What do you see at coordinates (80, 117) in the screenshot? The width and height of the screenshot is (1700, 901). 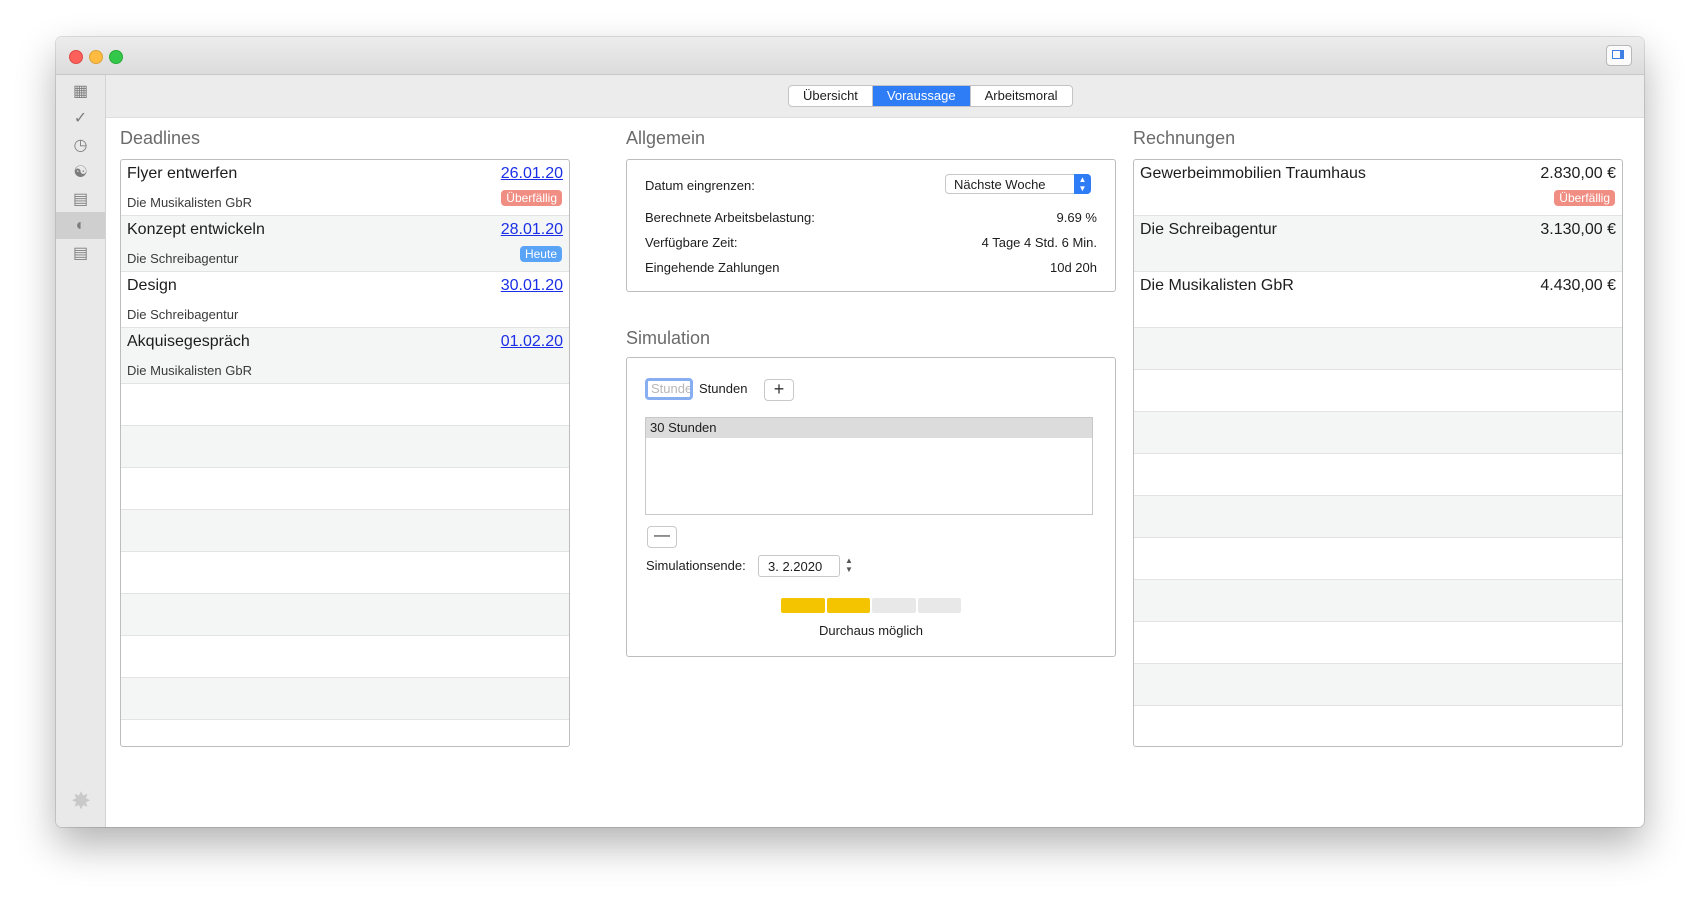 I see `checkmark-icon: ✓` at bounding box center [80, 117].